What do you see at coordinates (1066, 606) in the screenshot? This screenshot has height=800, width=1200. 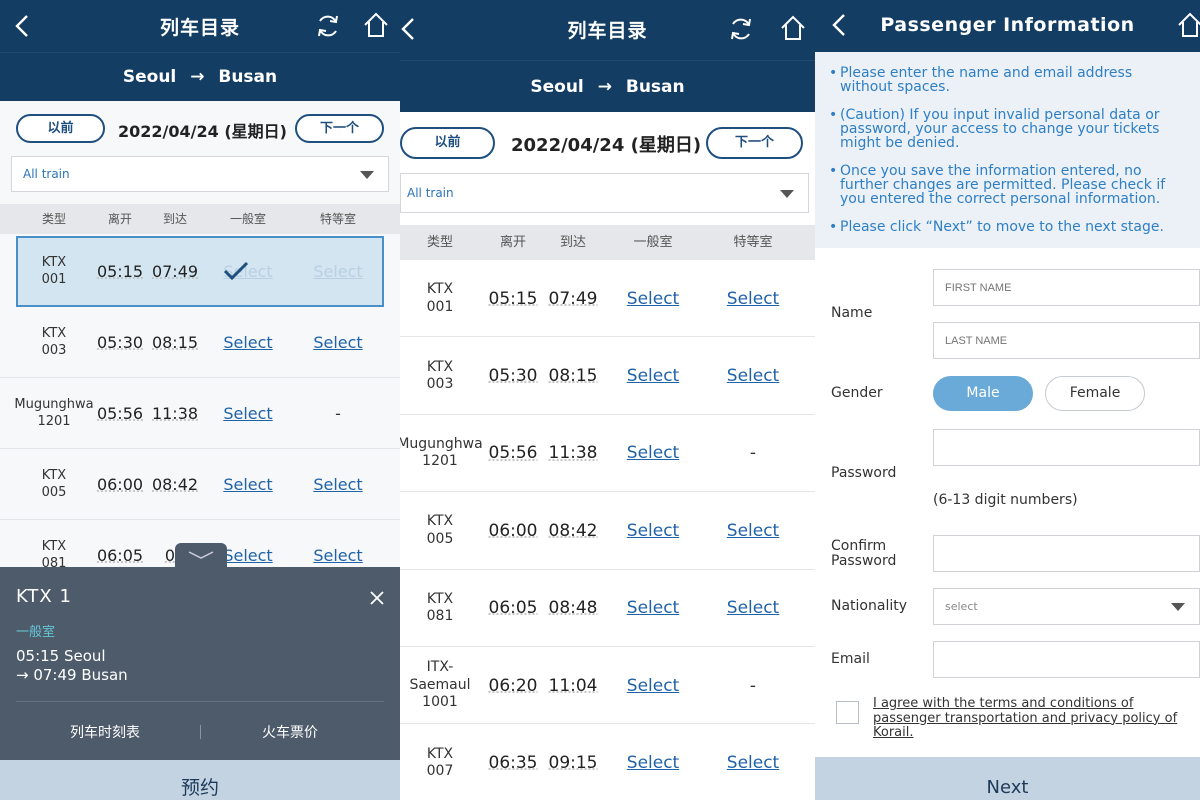 I see `nationality-select: select` at bounding box center [1066, 606].